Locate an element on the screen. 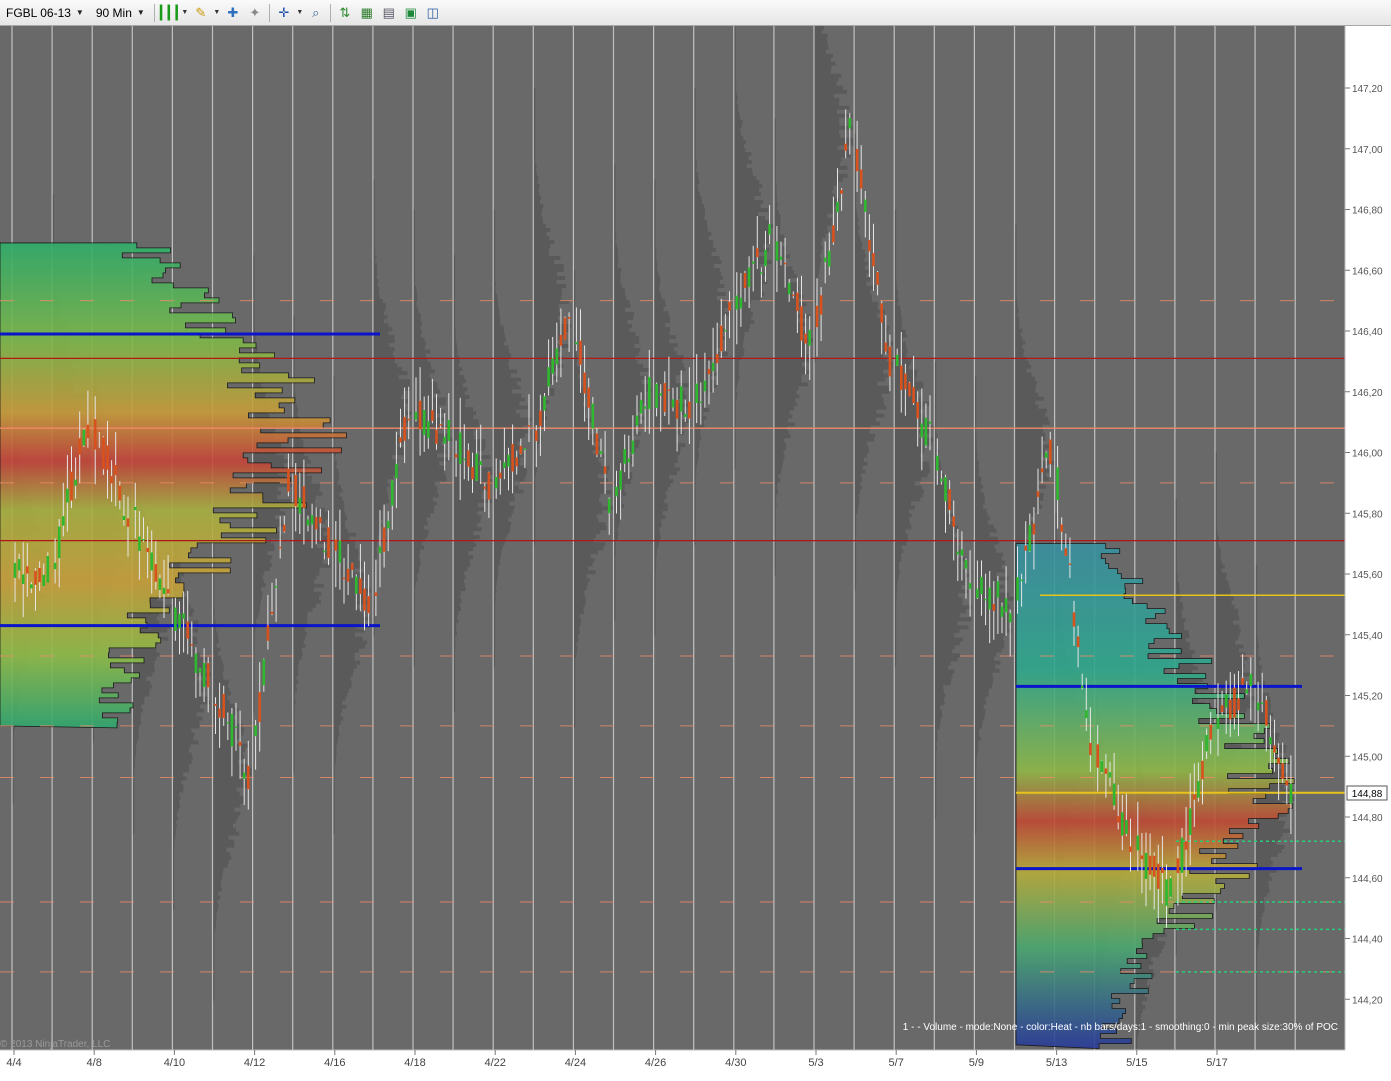 The width and height of the screenshot is (1391, 1081). y-axis-tick-label: 145,20 is located at coordinates (1367, 697).